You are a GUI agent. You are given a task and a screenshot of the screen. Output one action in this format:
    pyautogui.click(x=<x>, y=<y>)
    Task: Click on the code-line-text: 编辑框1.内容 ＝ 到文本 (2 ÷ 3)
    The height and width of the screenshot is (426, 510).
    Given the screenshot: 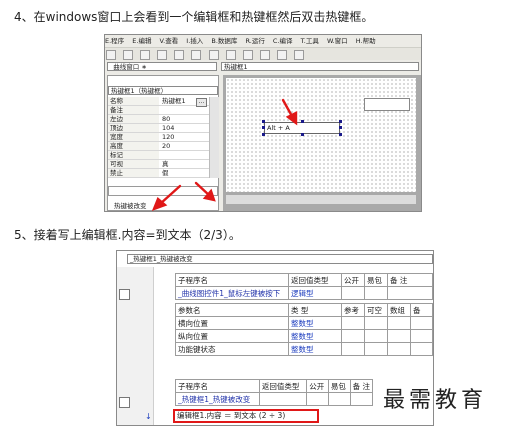 What is the action you would take?
    pyautogui.click(x=231, y=415)
    